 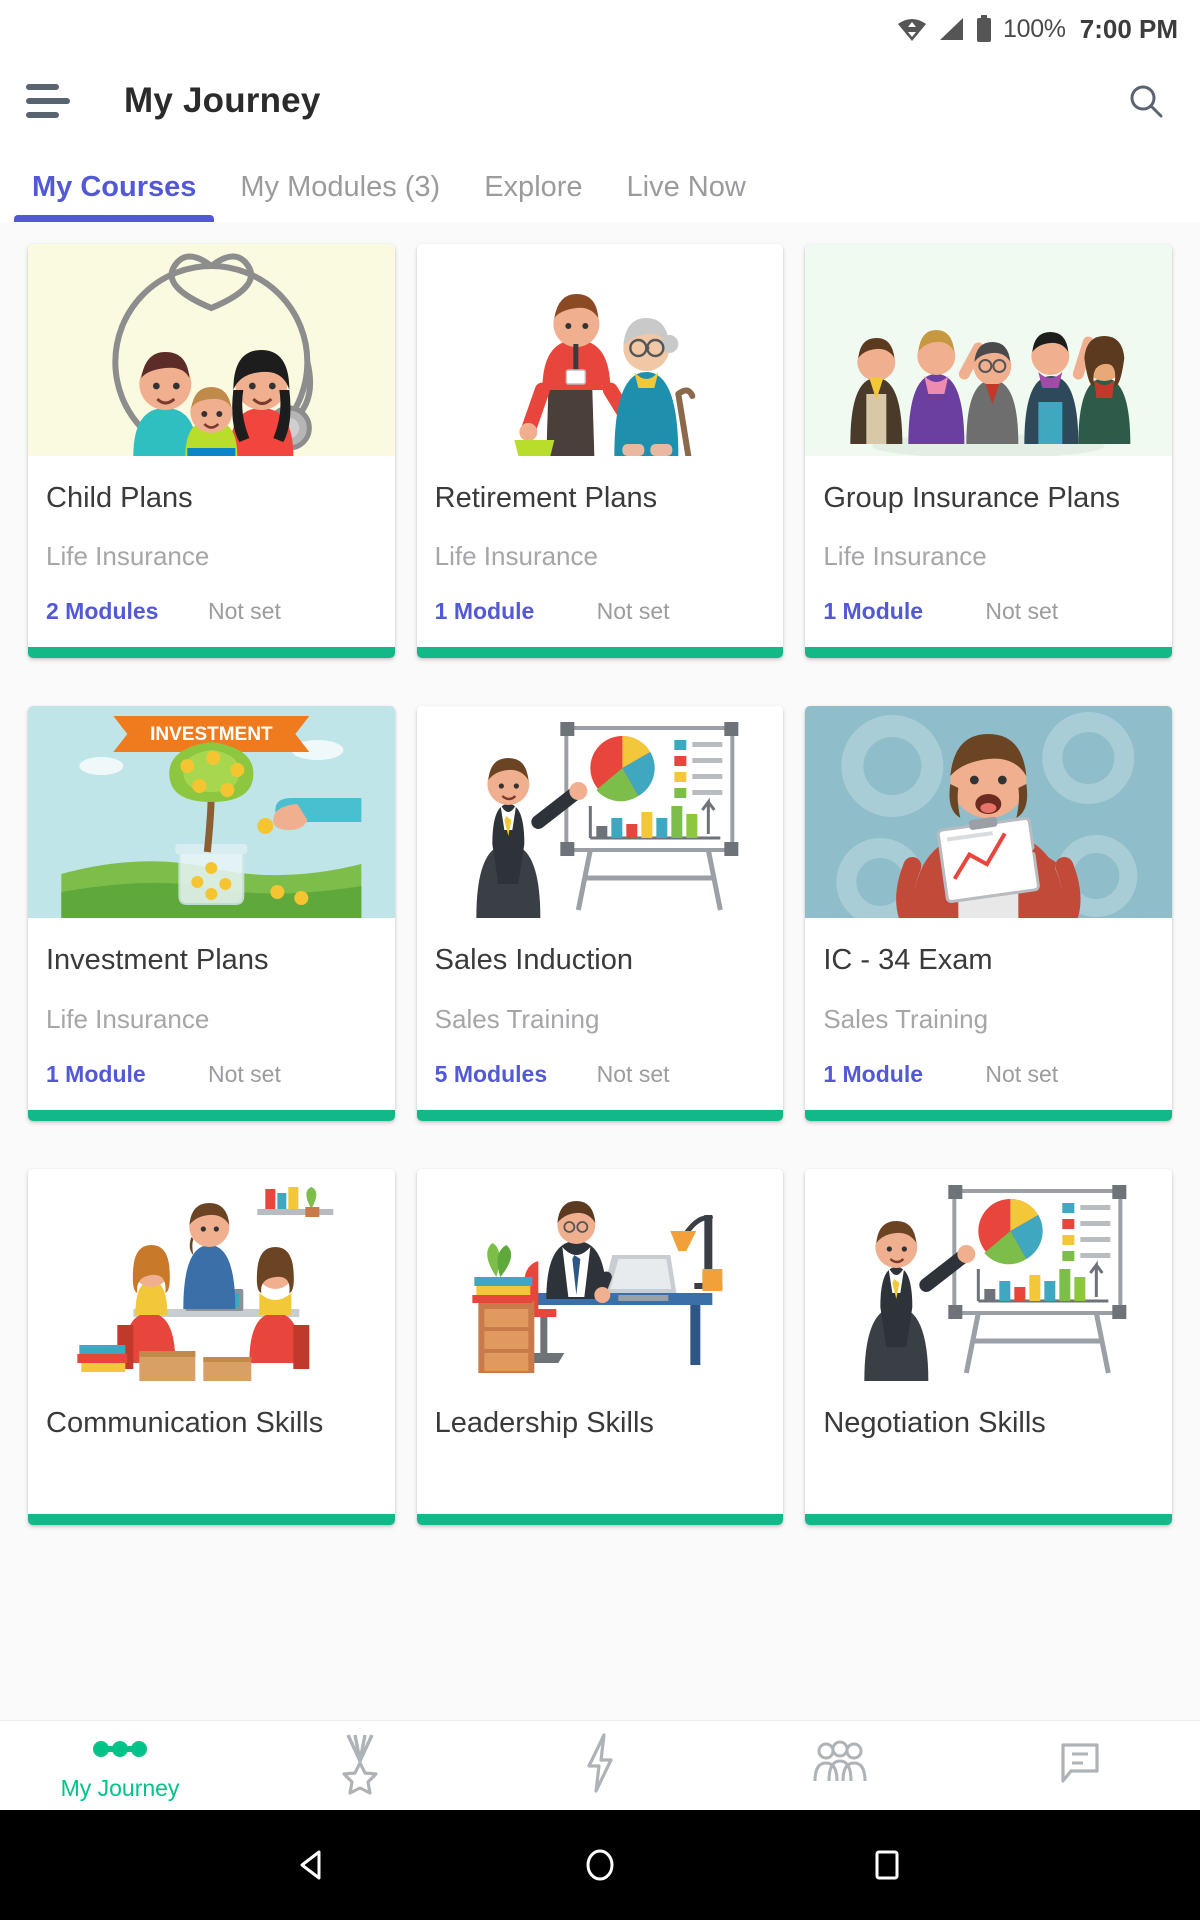 I want to click on course-meta-row: 5 Modules Not set, so click(x=600, y=1085).